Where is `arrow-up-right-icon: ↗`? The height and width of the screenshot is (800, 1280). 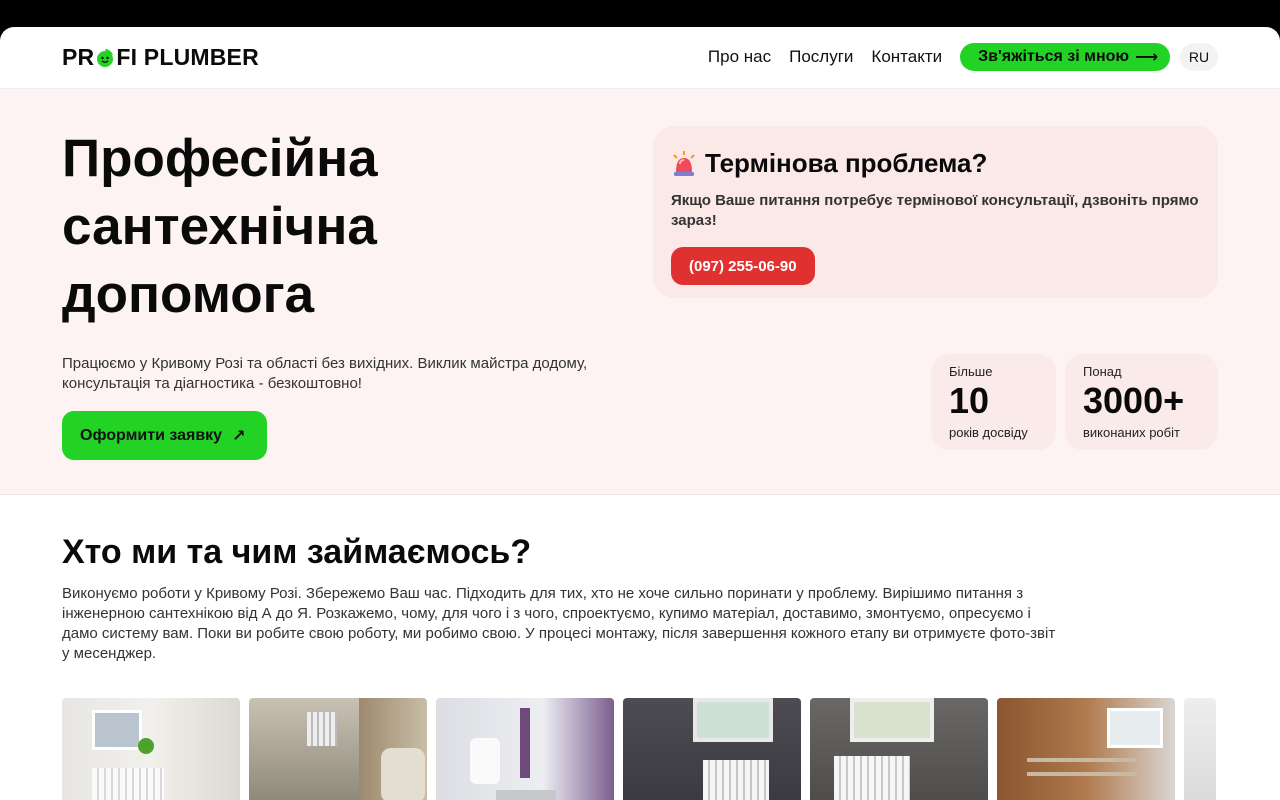
arrow-up-right-icon: ↗ is located at coordinates (239, 436).